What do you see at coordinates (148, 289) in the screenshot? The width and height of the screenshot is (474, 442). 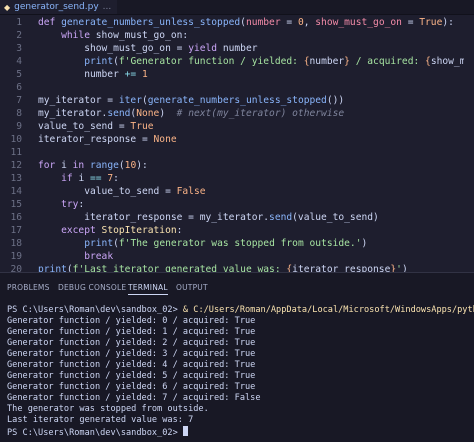 I see `tab-terminal: TERMINAL` at bounding box center [148, 289].